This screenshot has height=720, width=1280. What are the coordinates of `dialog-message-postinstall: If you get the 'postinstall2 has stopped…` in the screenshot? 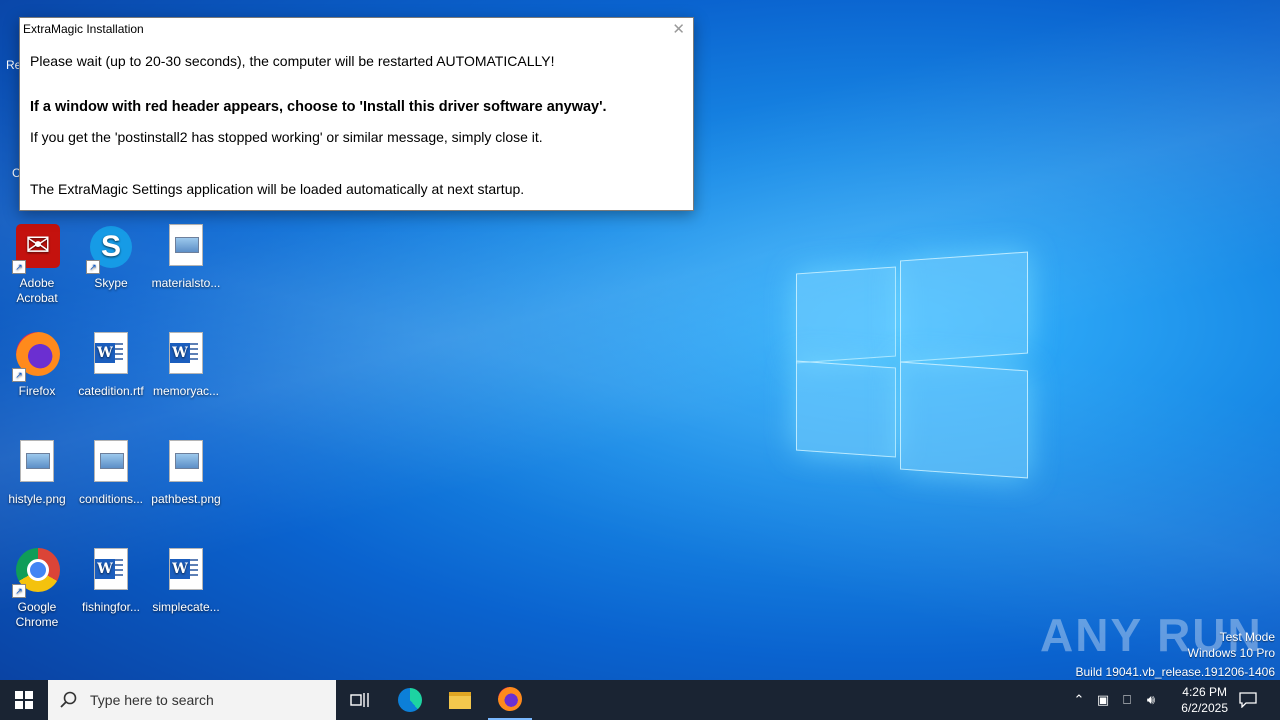 It's located at (286, 137).